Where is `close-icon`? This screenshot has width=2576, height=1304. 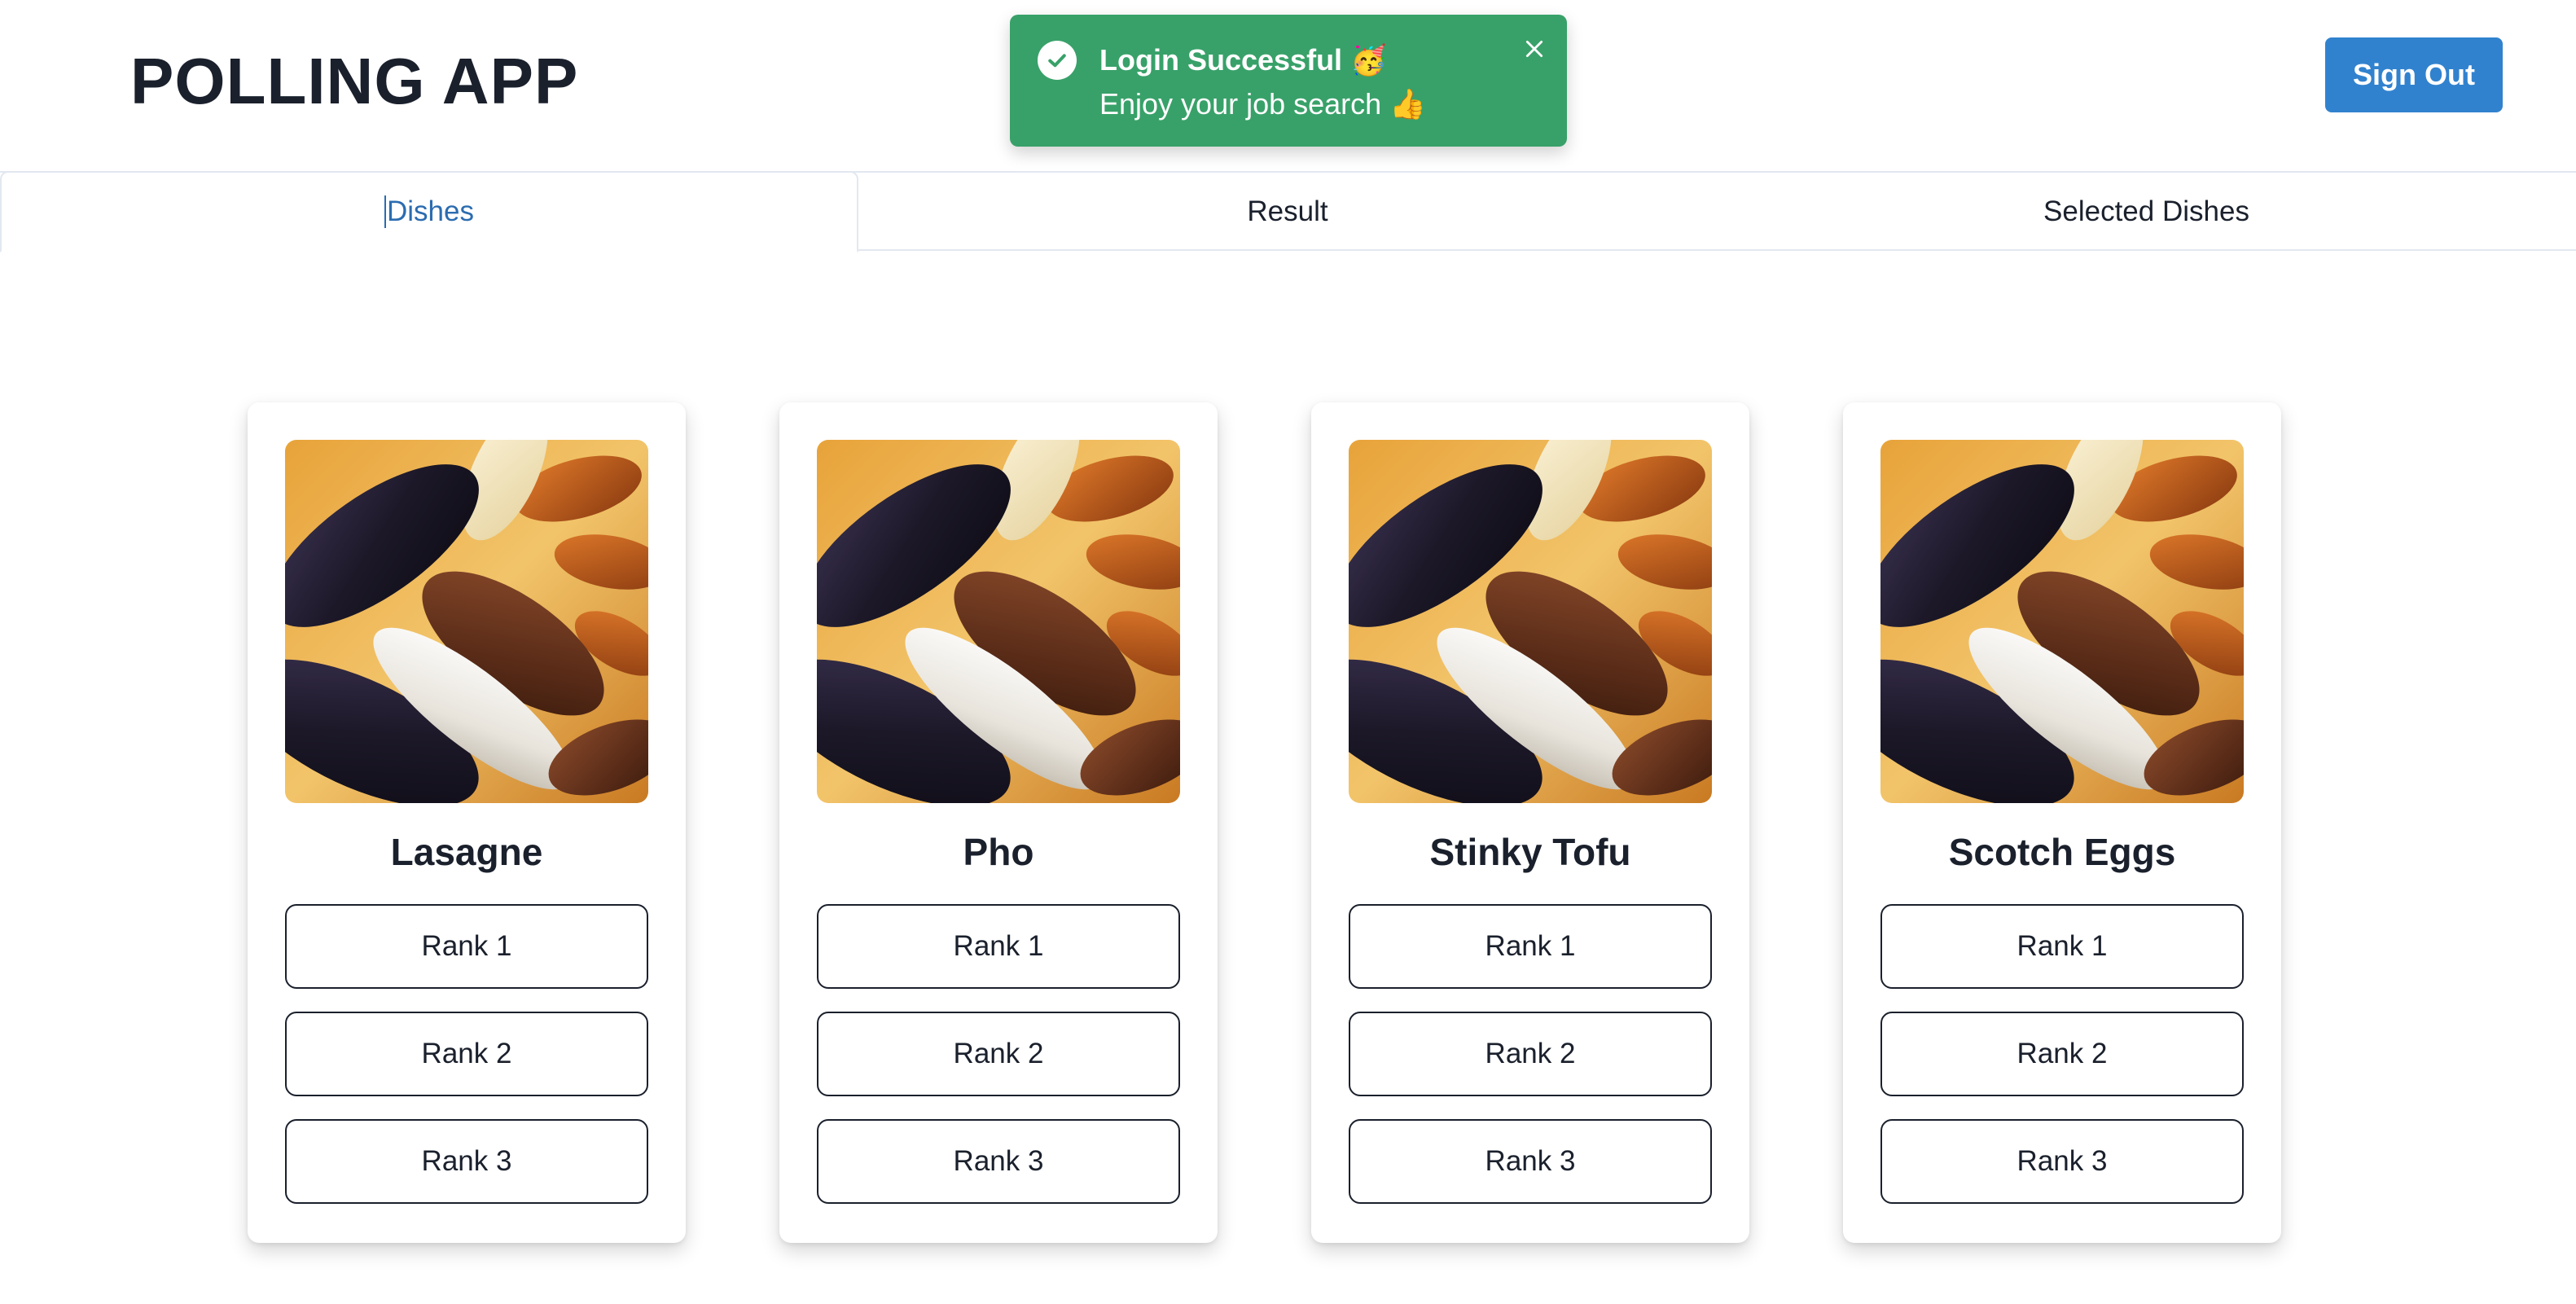
close-icon is located at coordinates (1534, 49).